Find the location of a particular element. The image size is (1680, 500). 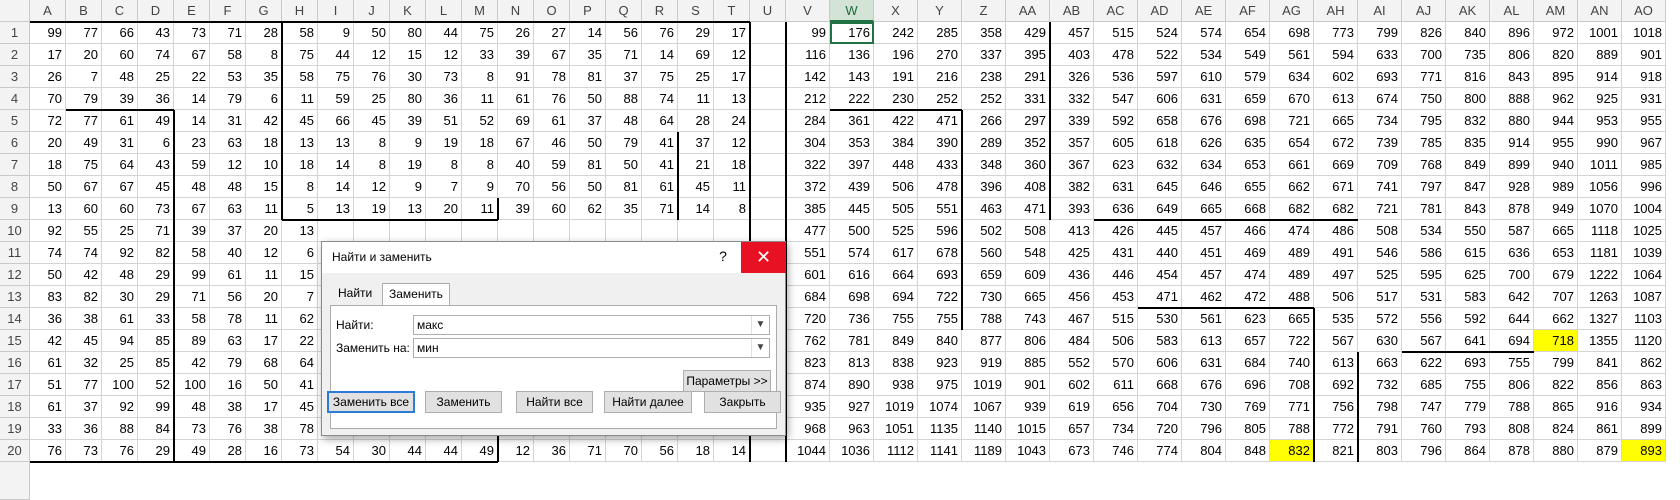

cell-M4: 11 is located at coordinates (480, 99).